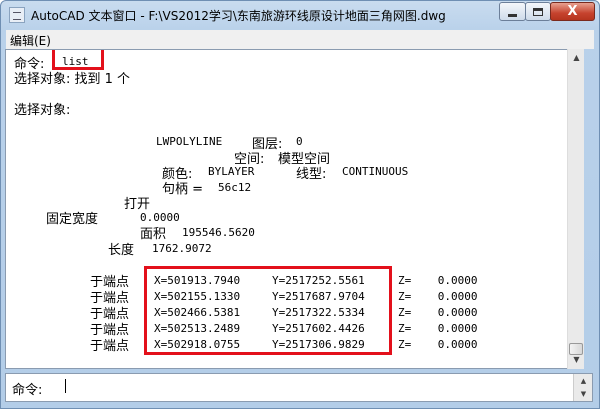 This screenshot has height=409, width=600. I want to click on close-icon: X, so click(572, 11).